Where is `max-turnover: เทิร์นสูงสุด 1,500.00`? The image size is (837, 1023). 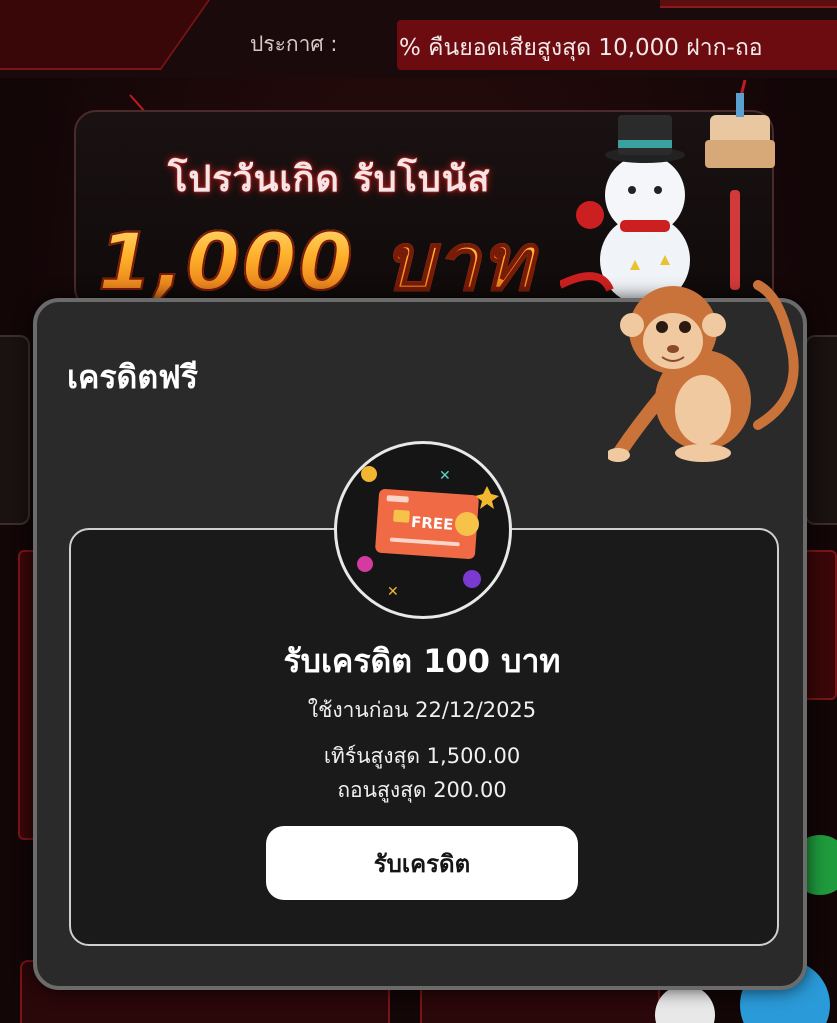
max-turnover: เทิร์นสูงสุด 1,500.00 is located at coordinates (422, 756).